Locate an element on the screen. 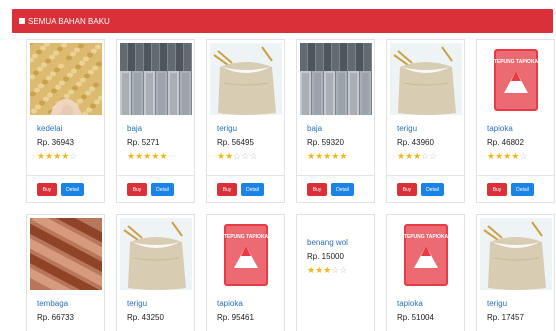  rating-stars: ★★☆☆☆ is located at coordinates (237, 156).